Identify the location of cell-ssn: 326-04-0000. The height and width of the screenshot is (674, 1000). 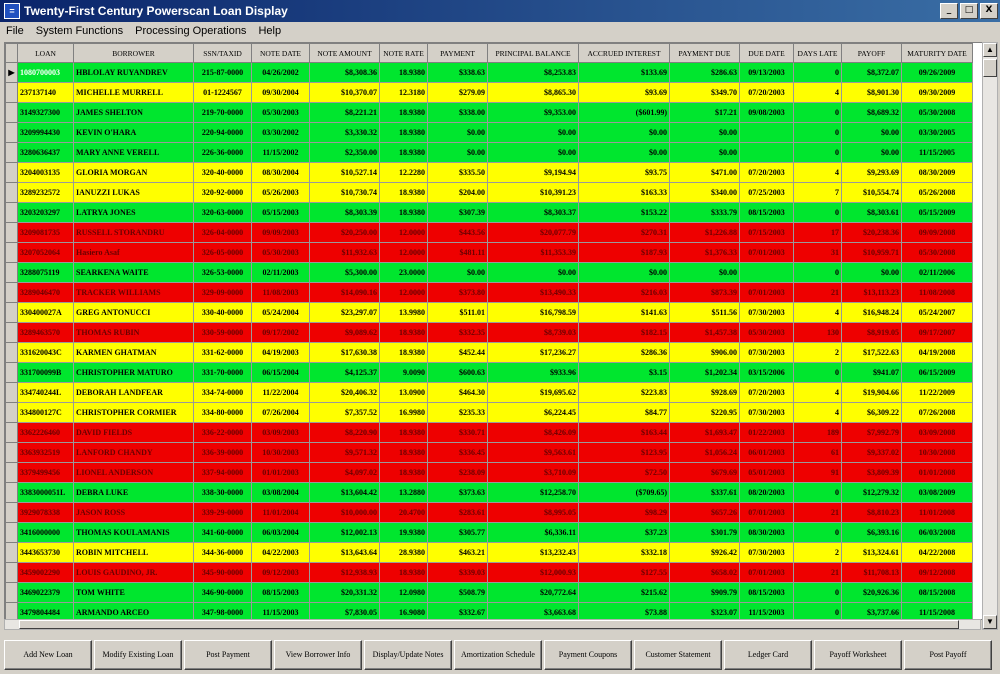
(222, 232).